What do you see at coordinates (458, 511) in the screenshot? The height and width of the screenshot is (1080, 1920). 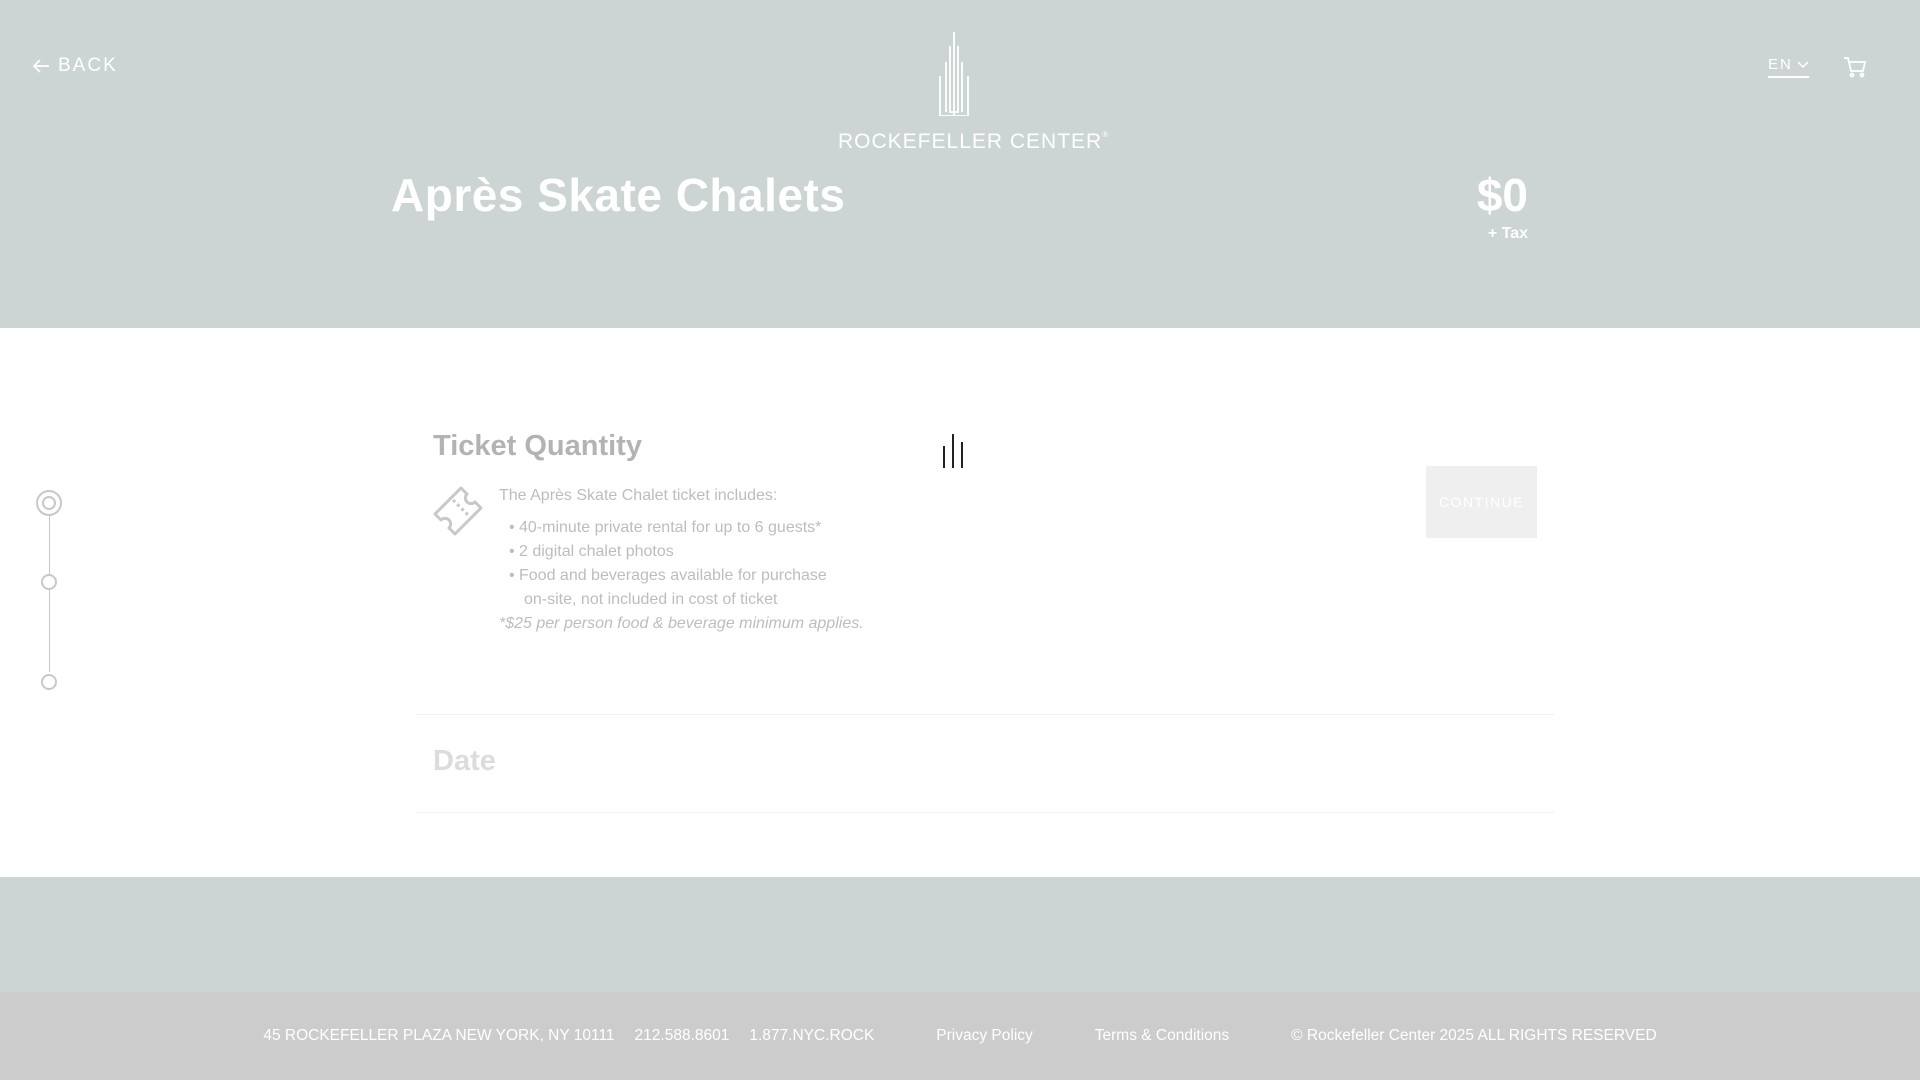 I see `ticket-icon` at bounding box center [458, 511].